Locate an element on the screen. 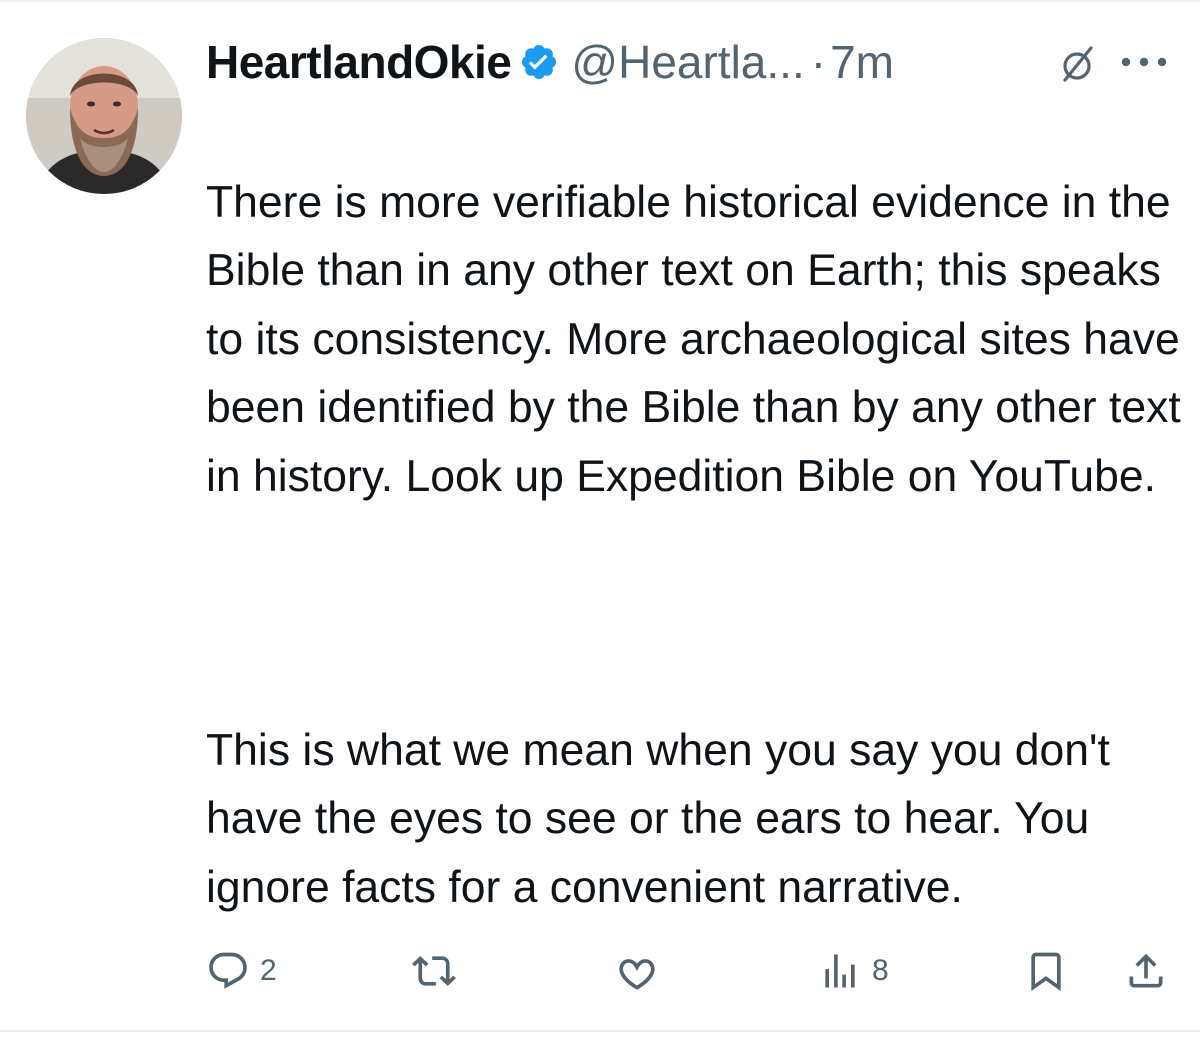 The image size is (1200, 1041). more-options-icon is located at coordinates (1144, 62).